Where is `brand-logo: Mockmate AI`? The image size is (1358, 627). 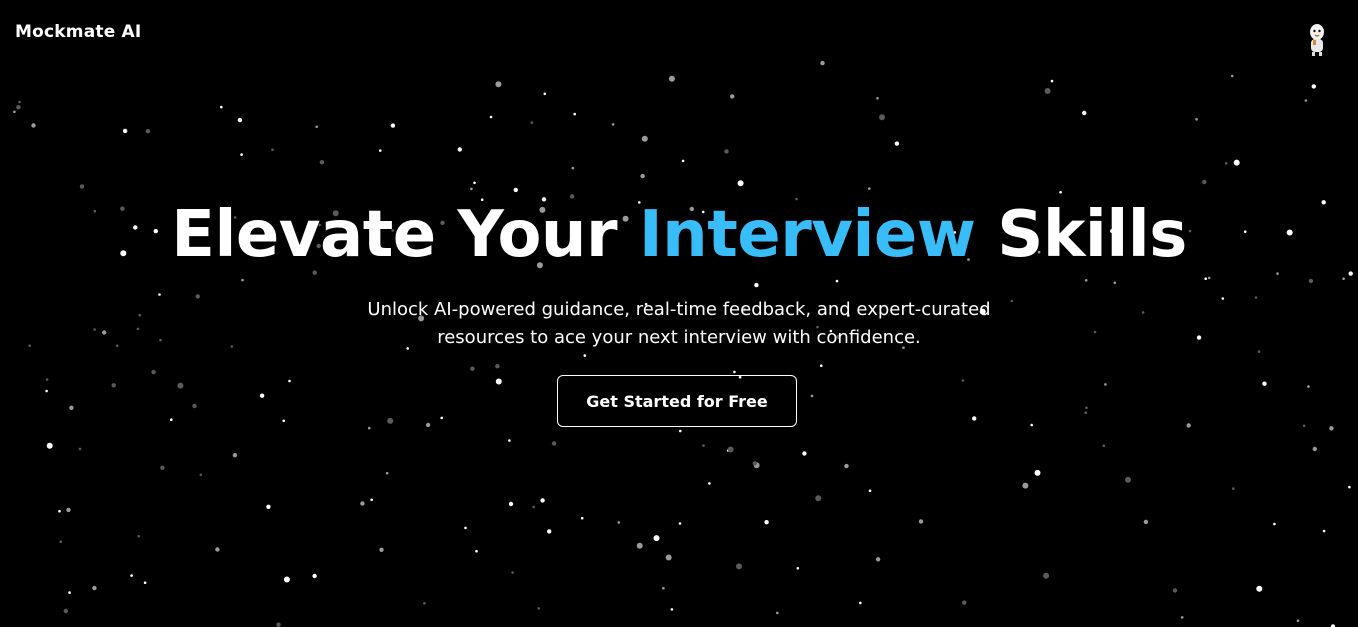
brand-logo: Mockmate AI is located at coordinates (78, 32).